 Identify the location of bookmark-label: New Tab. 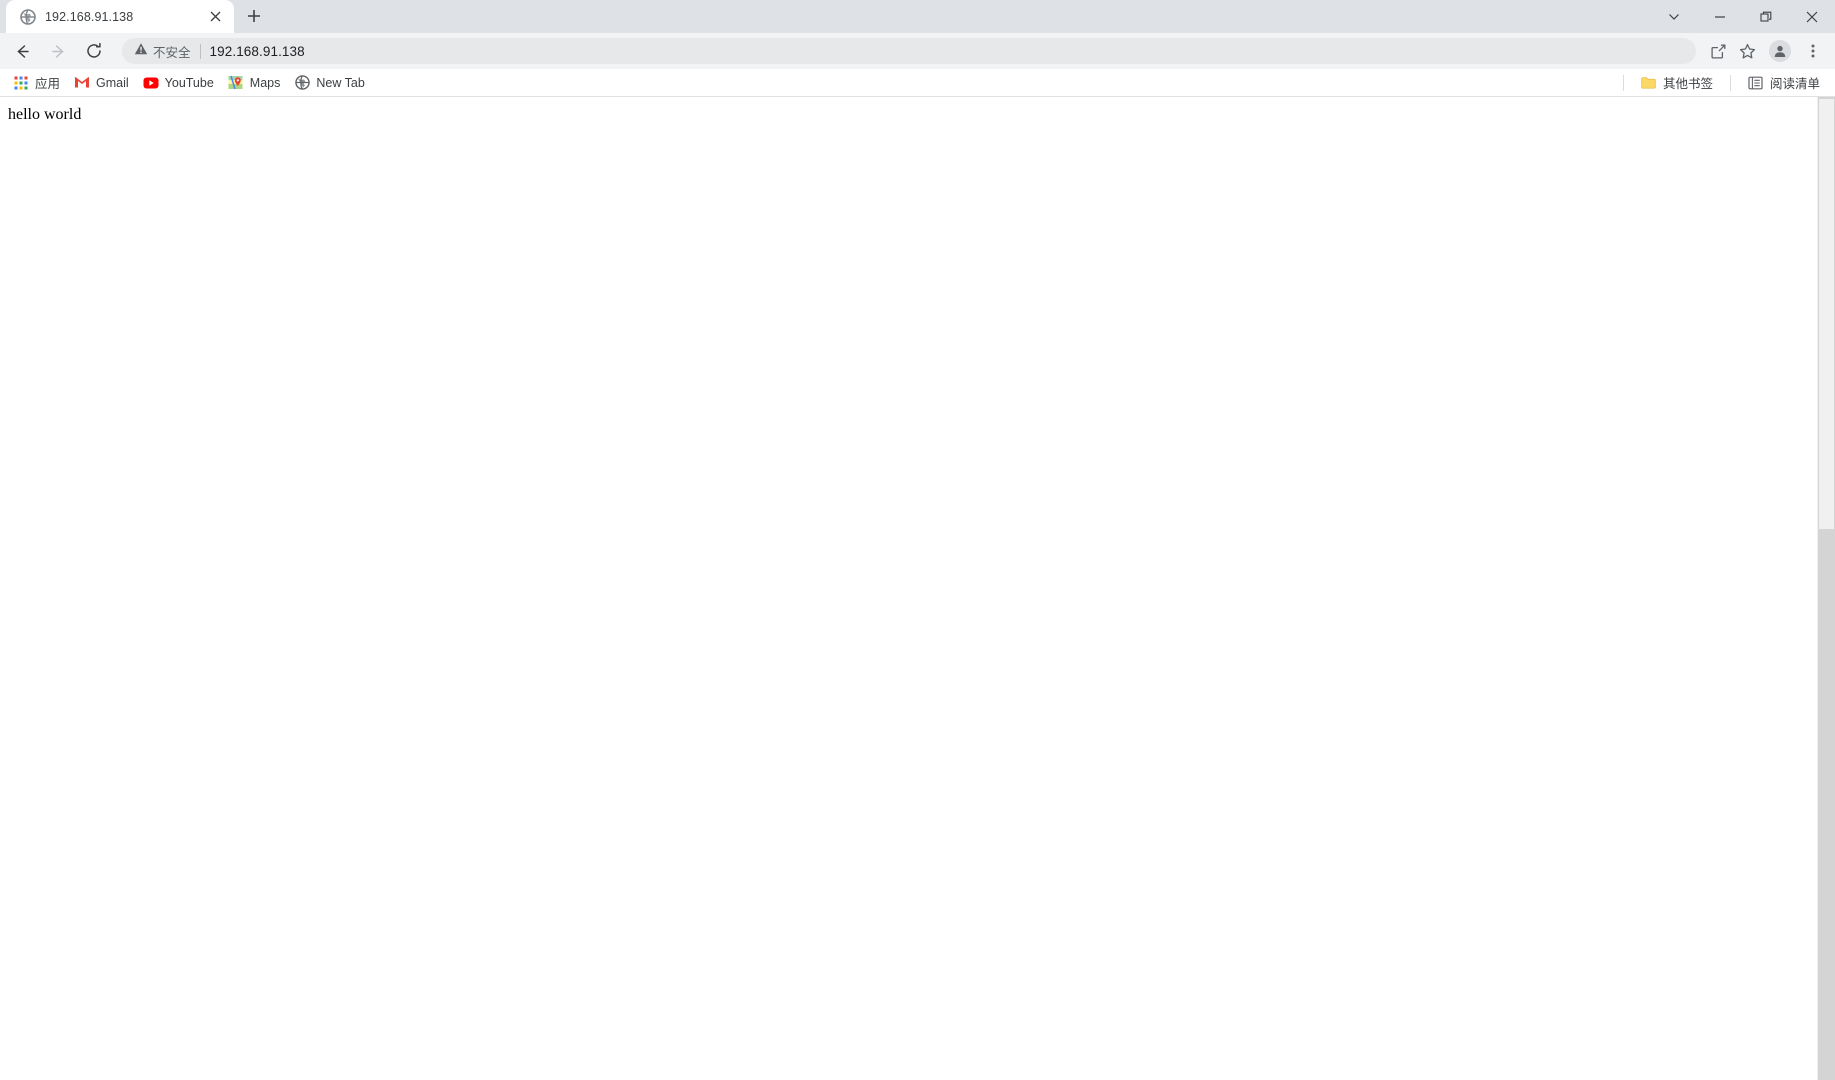
(340, 82).